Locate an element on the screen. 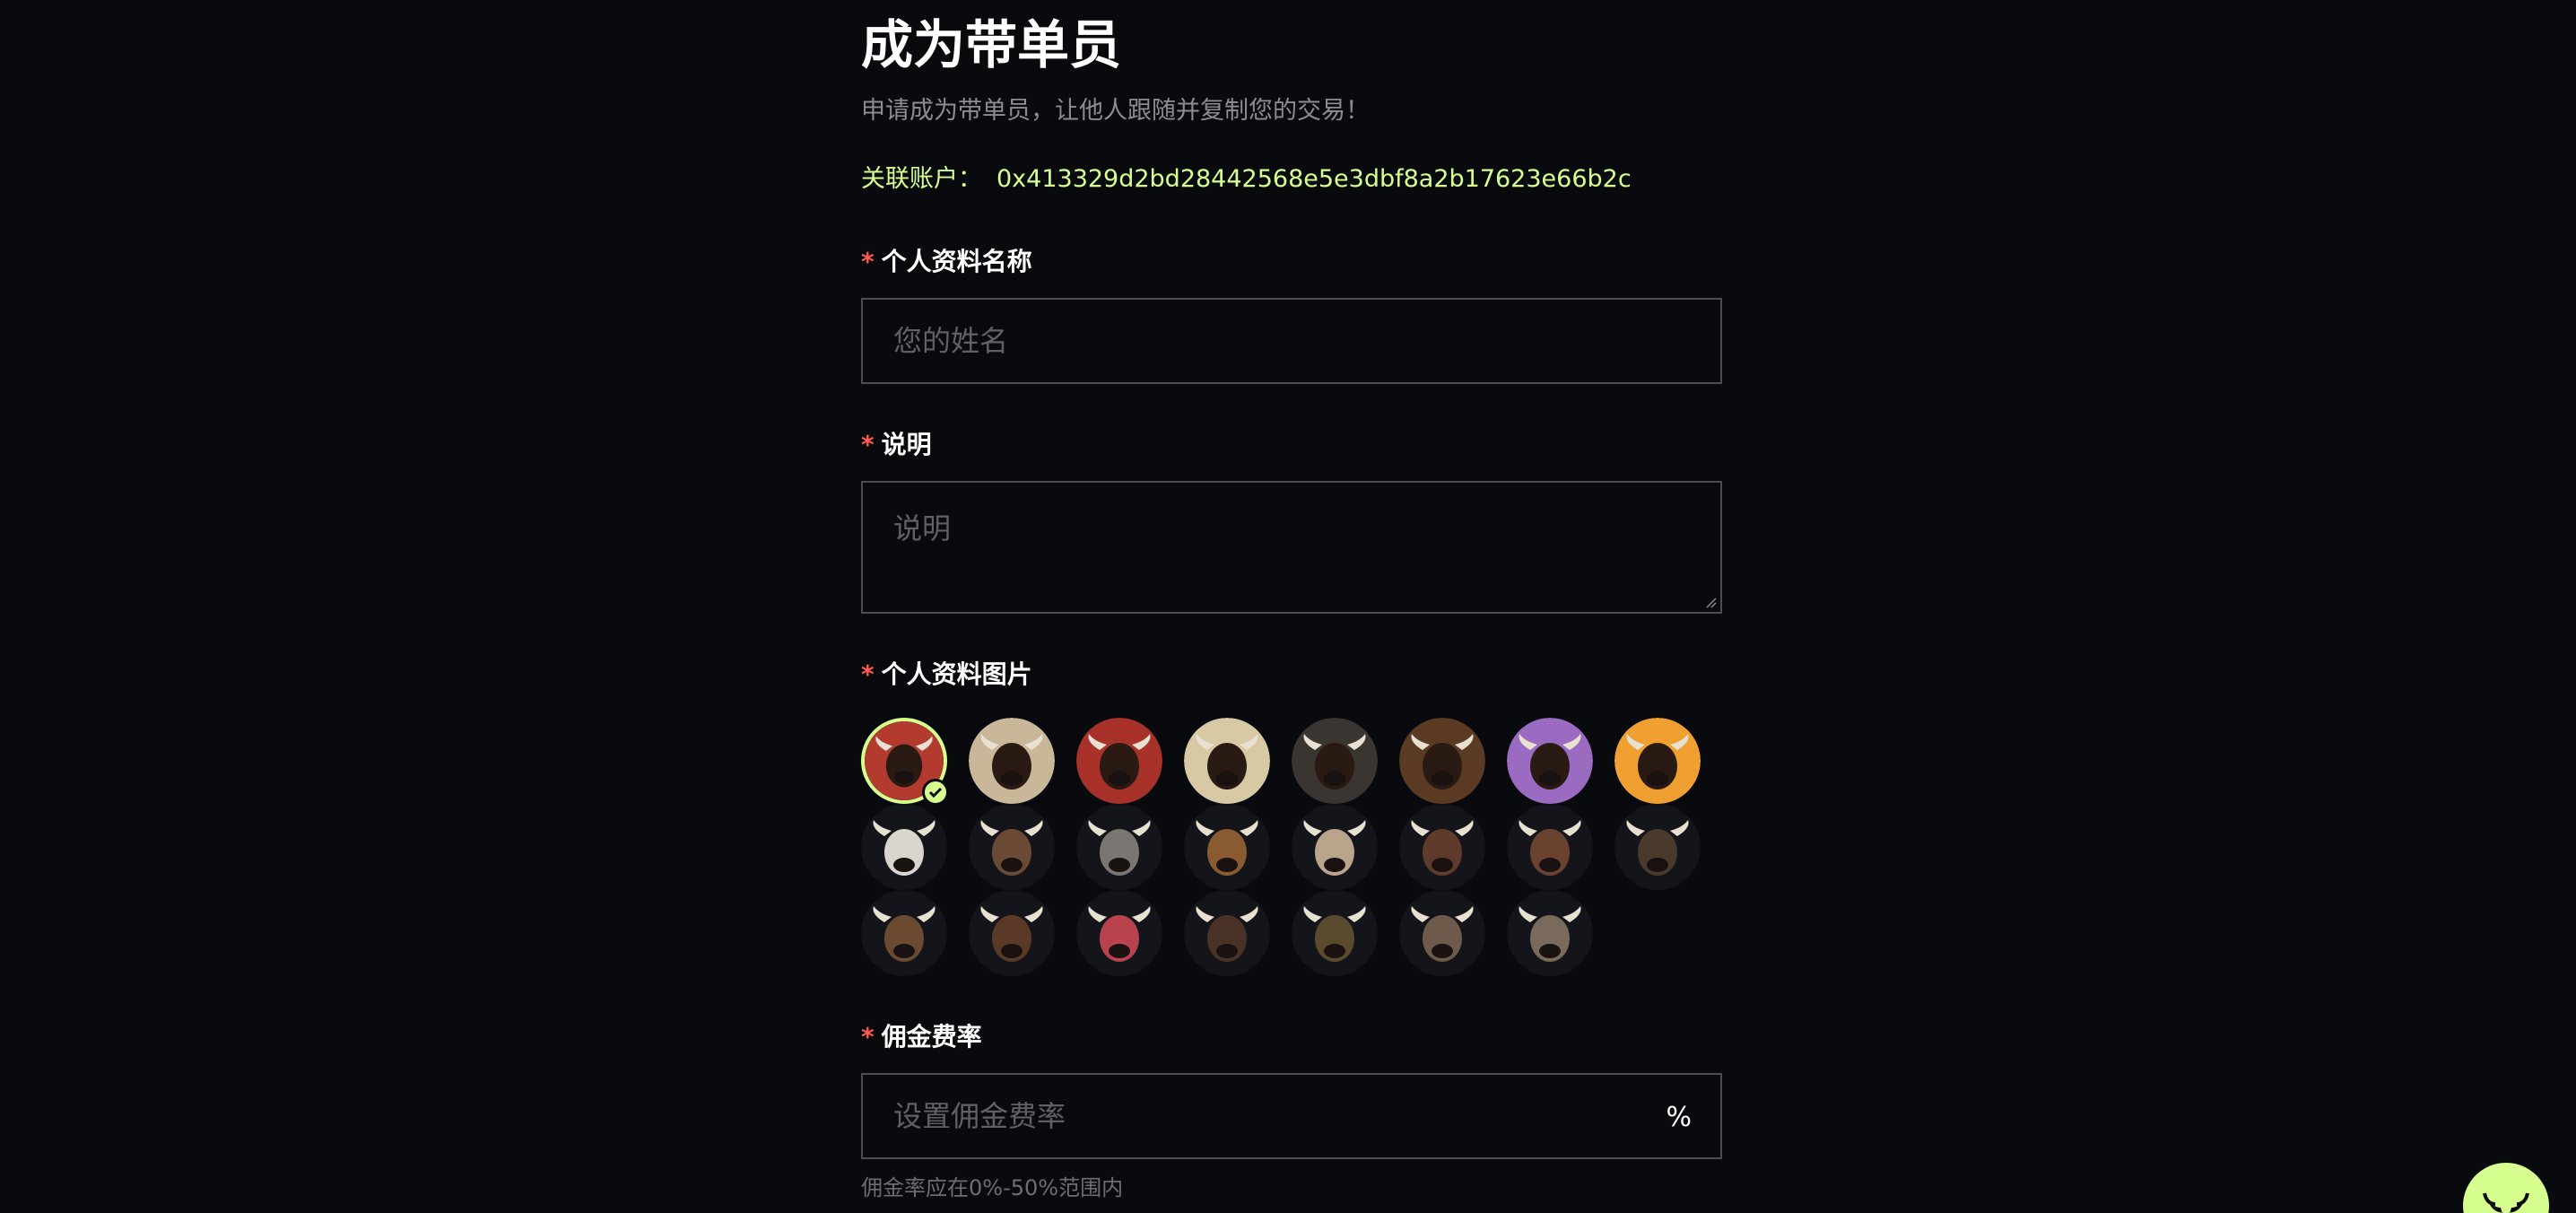 The height and width of the screenshot is (1213, 2576). bull-red-blue-avatar-icon is located at coordinates (1119, 761).